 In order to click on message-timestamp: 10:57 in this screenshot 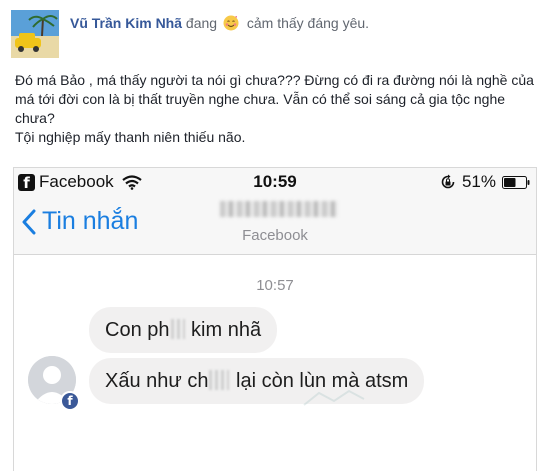, I will do `click(275, 285)`.